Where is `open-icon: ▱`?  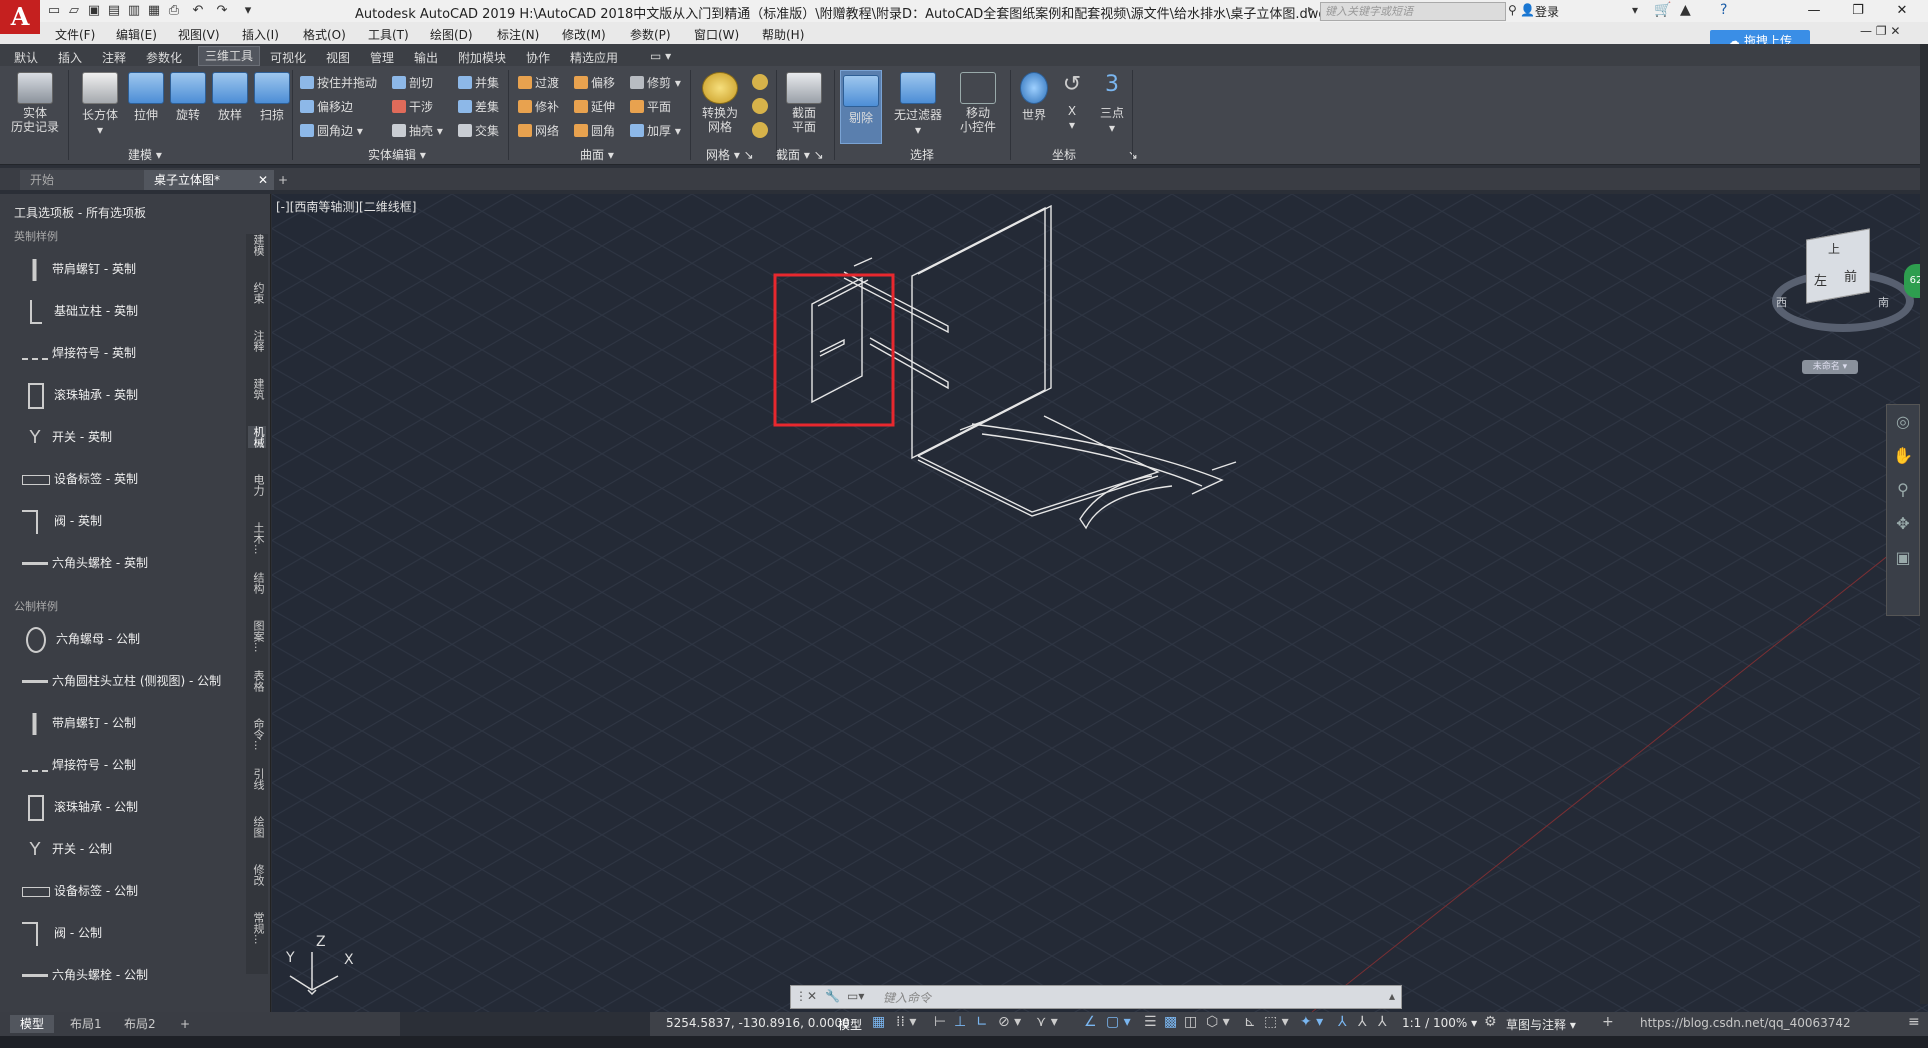 open-icon: ▱ is located at coordinates (74, 11).